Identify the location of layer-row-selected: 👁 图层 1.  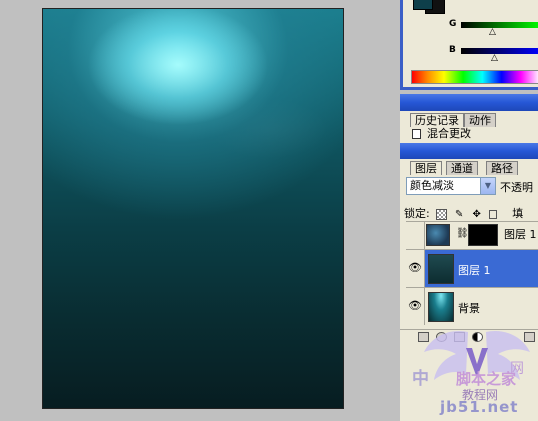
(472, 268).